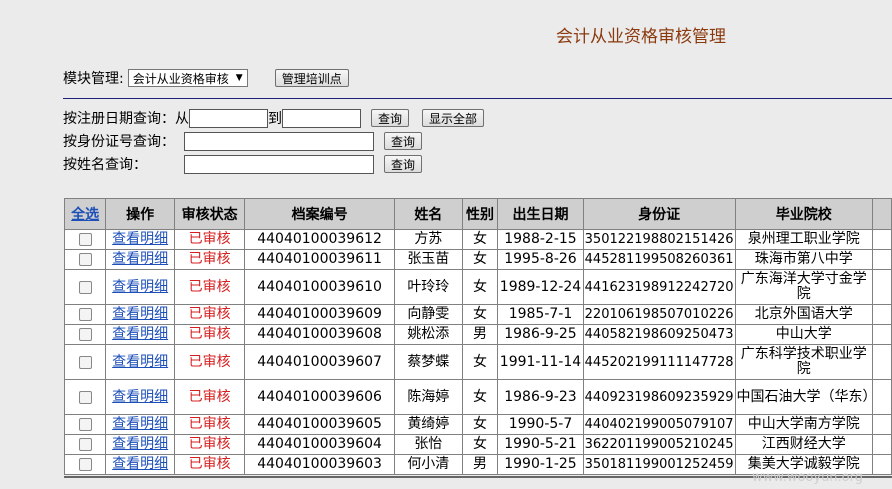 Image resolution: width=892 pixels, height=489 pixels. I want to click on school-cell: 广东科学技术职业学院, so click(803, 362).